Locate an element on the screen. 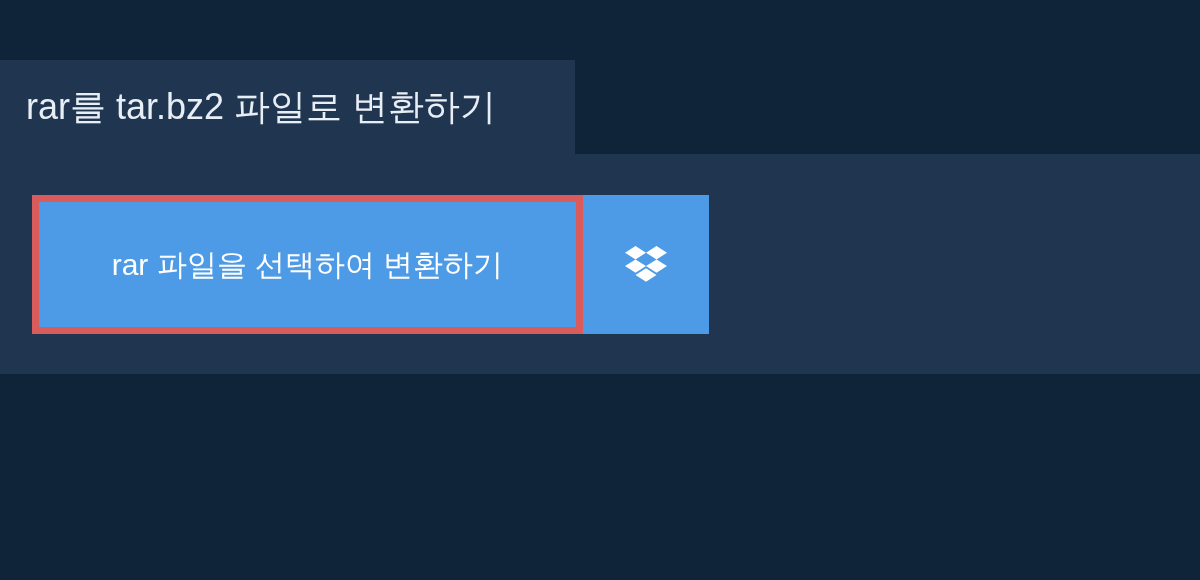 Image resolution: width=1200 pixels, height=580 pixels. dropbox-button is located at coordinates (646, 264).